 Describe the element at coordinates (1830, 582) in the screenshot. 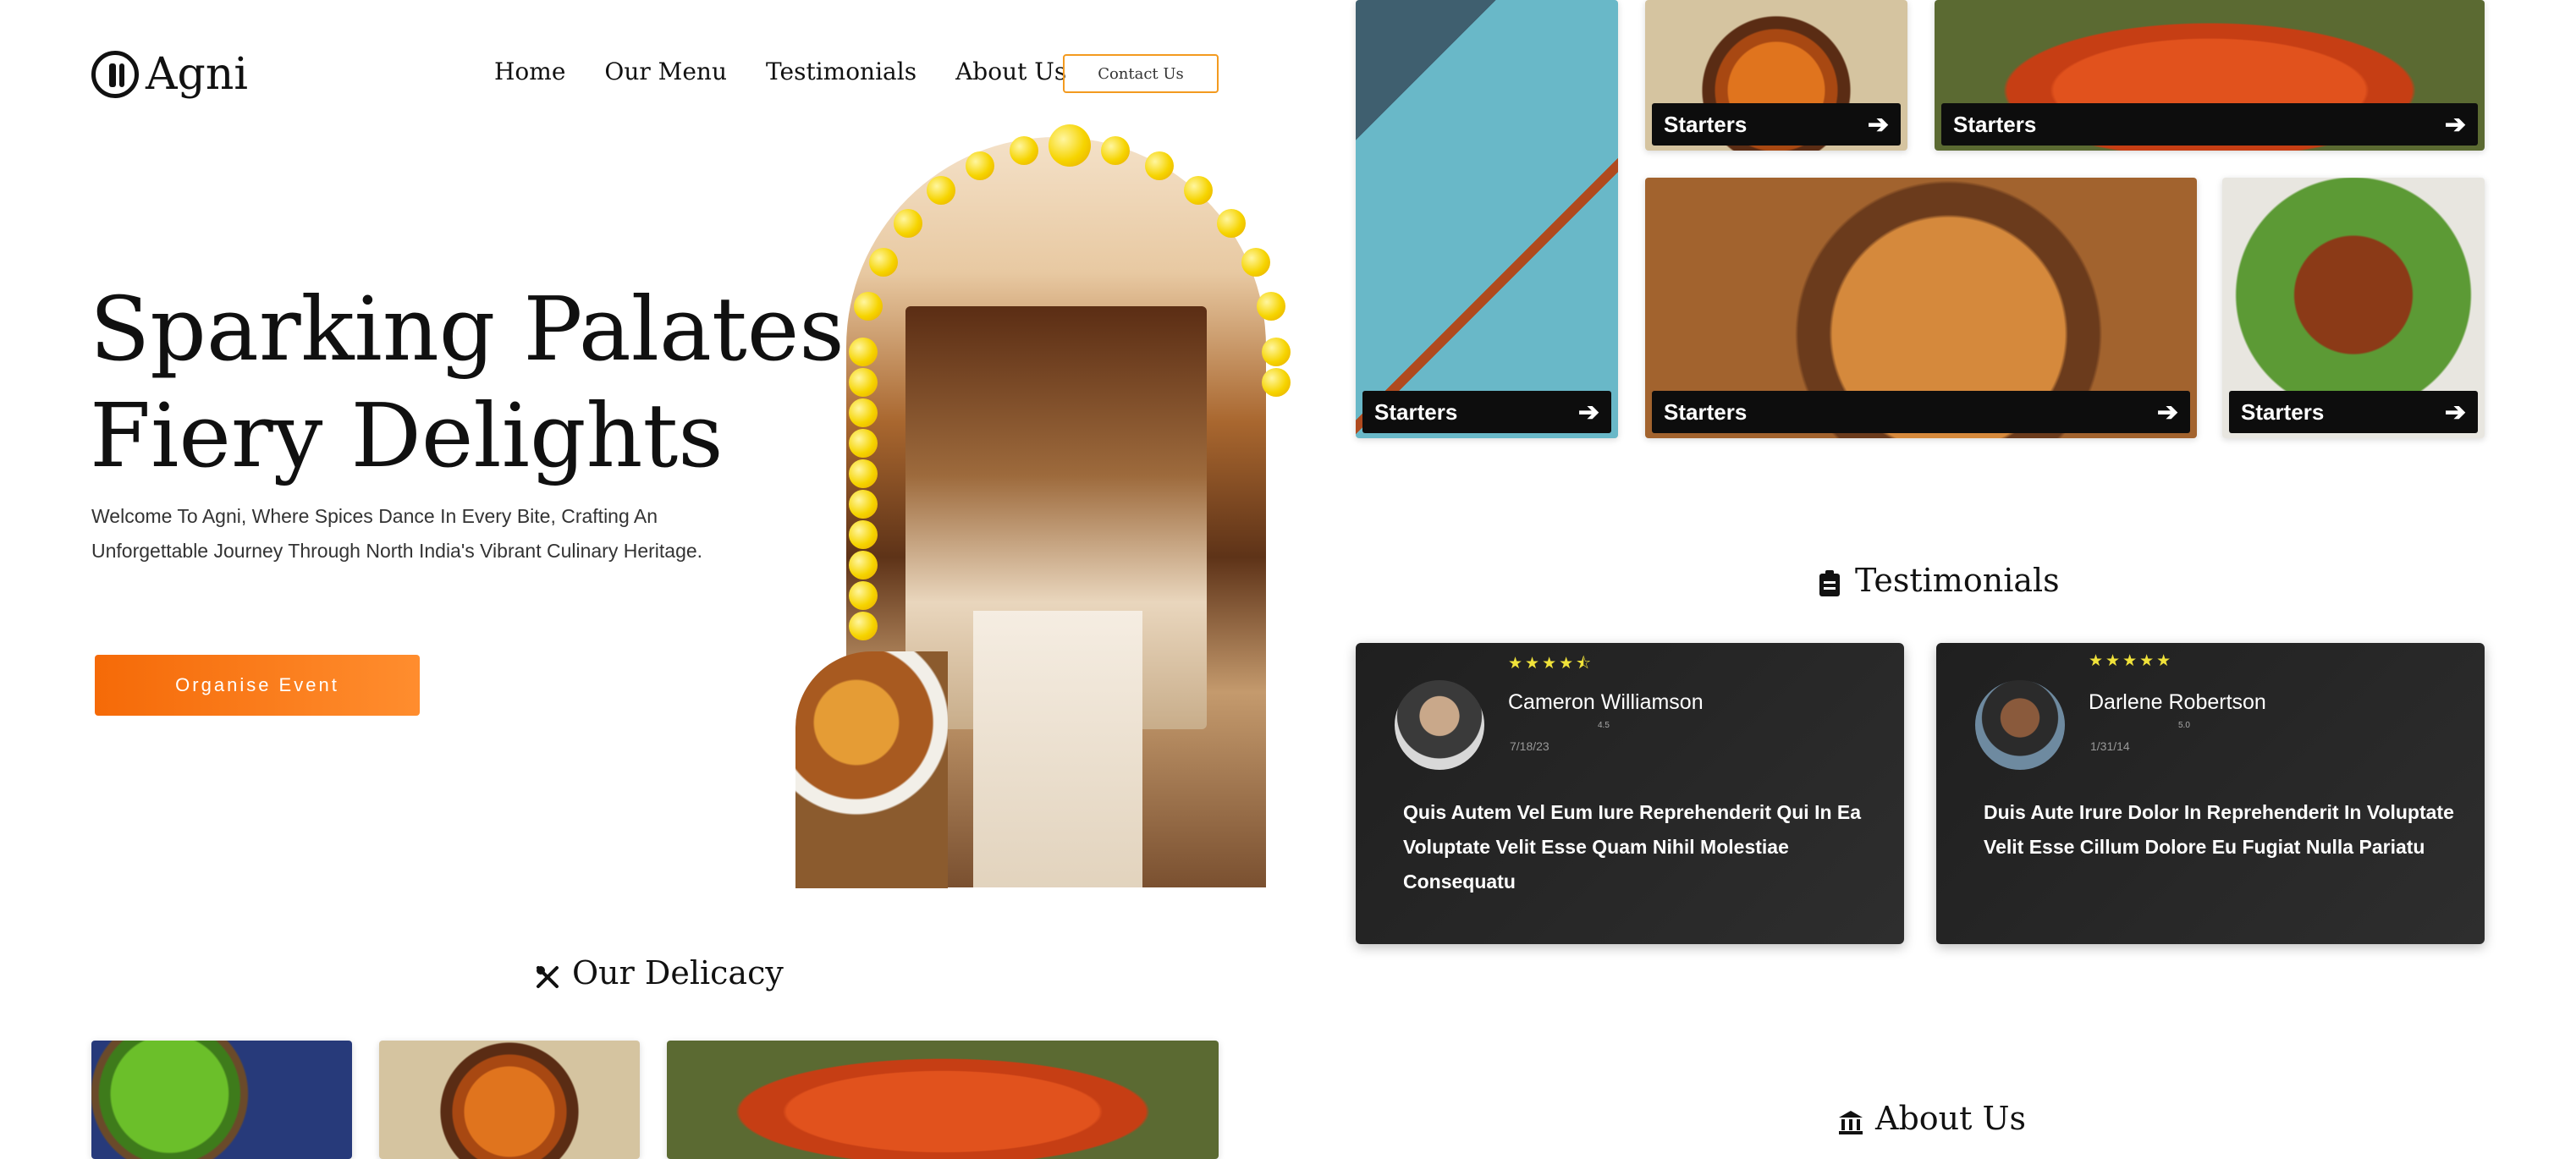

I see `clipboard-icon` at that location.